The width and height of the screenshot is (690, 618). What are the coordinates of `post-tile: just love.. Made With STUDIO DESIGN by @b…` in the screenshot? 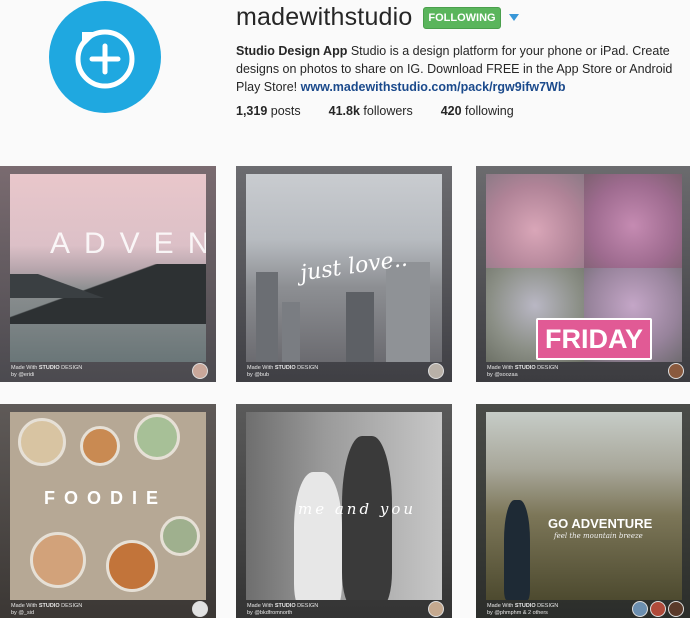 It's located at (344, 274).